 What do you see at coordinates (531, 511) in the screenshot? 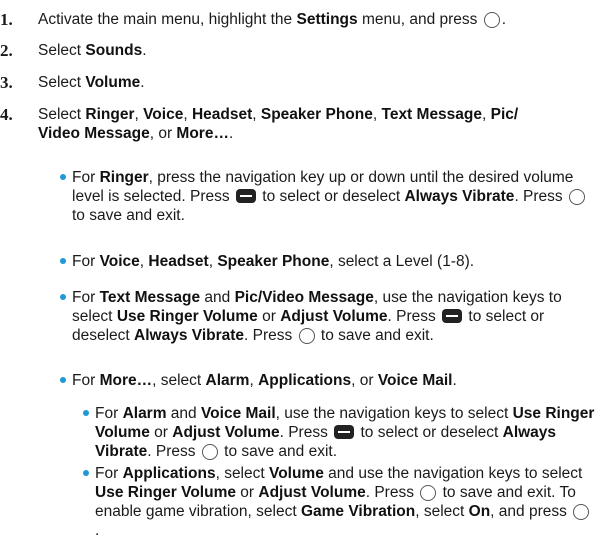
I see `text-run: , and press` at bounding box center [531, 511].